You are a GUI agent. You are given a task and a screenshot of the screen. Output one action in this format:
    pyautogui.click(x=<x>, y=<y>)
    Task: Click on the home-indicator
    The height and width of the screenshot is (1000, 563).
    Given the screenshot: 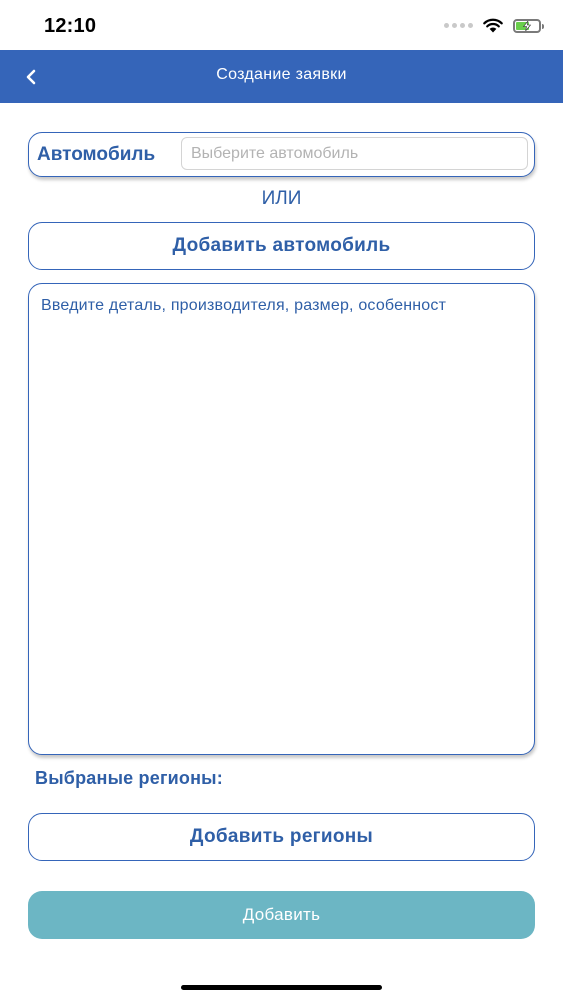 What is the action you would take?
    pyautogui.click(x=281, y=987)
    